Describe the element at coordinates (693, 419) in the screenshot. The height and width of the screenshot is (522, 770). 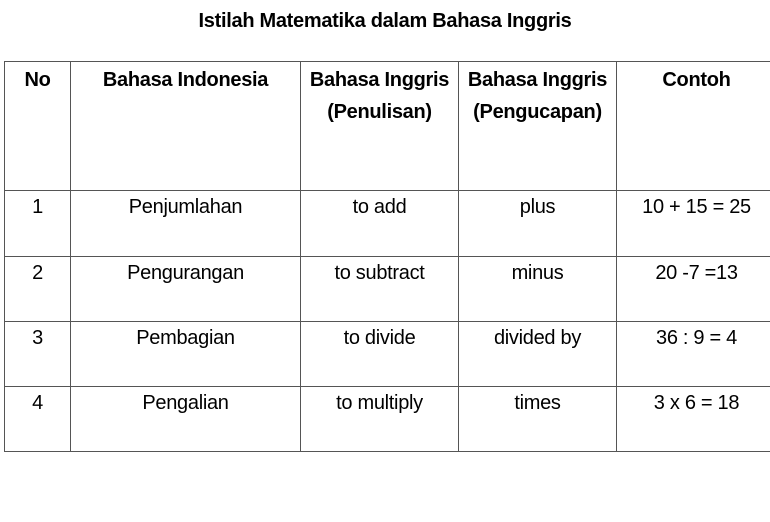
I see `cell-contoh: 3 x 6 = 18` at that location.